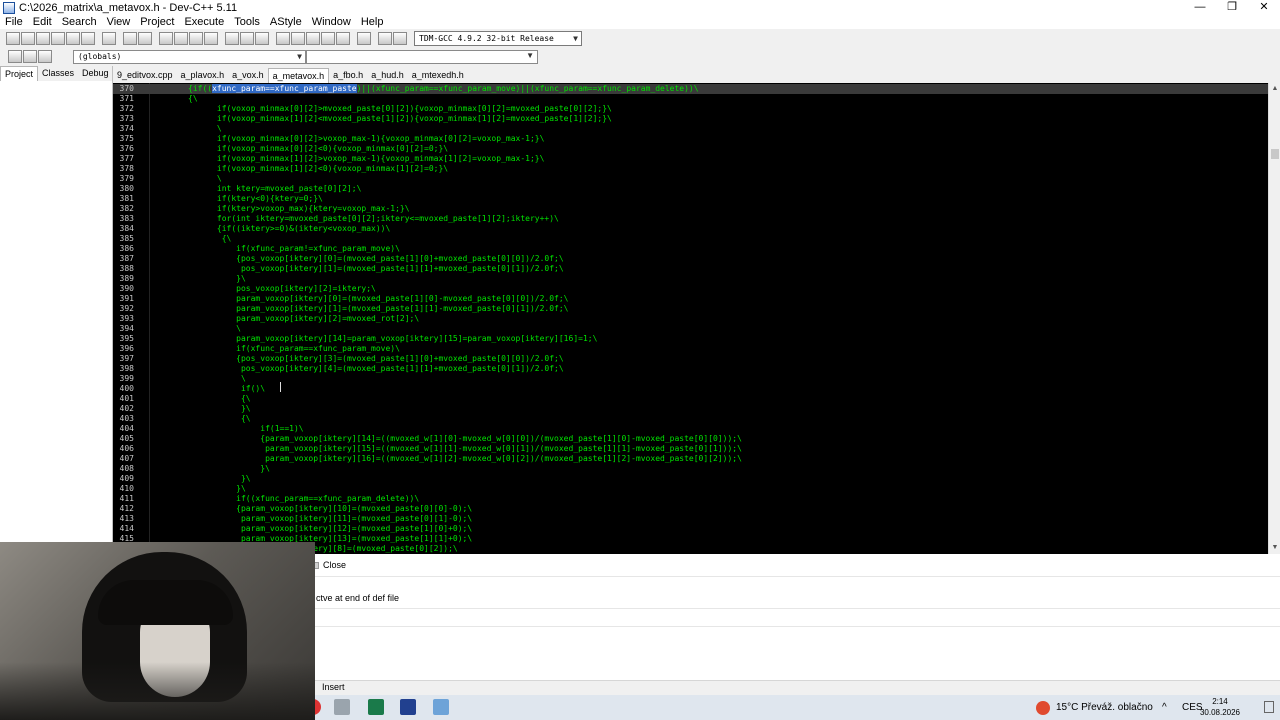 This screenshot has width=1280, height=720. I want to click on new-project-icon, so click(283, 38).